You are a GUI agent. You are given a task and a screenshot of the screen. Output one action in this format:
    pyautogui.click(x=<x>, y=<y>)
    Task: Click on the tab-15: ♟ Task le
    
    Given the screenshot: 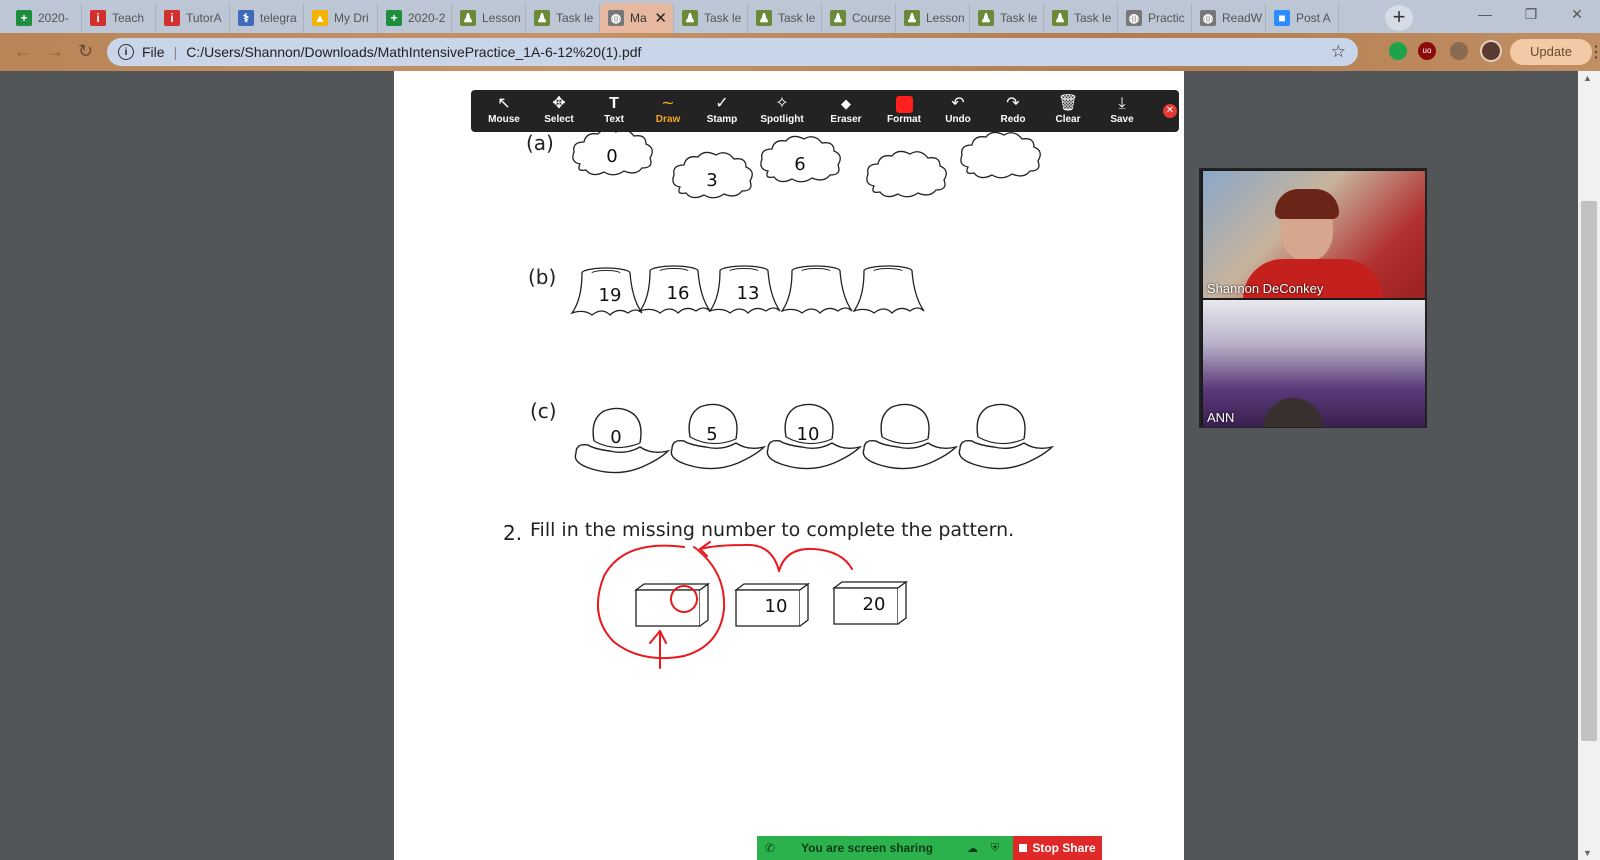 What is the action you would take?
    pyautogui.click(x=1081, y=18)
    